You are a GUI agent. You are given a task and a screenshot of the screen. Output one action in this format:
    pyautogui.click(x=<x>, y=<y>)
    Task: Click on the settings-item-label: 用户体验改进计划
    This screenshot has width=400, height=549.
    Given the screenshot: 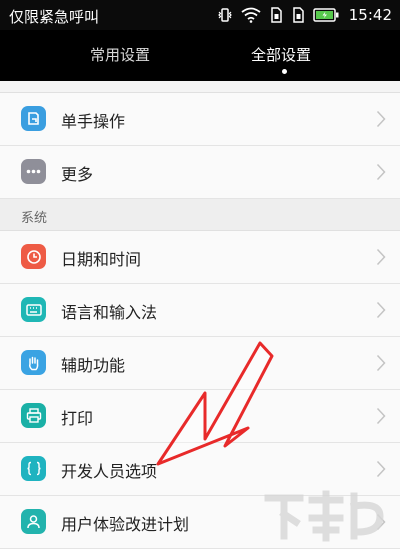 What is the action you would take?
    pyautogui.click(x=125, y=524)
    